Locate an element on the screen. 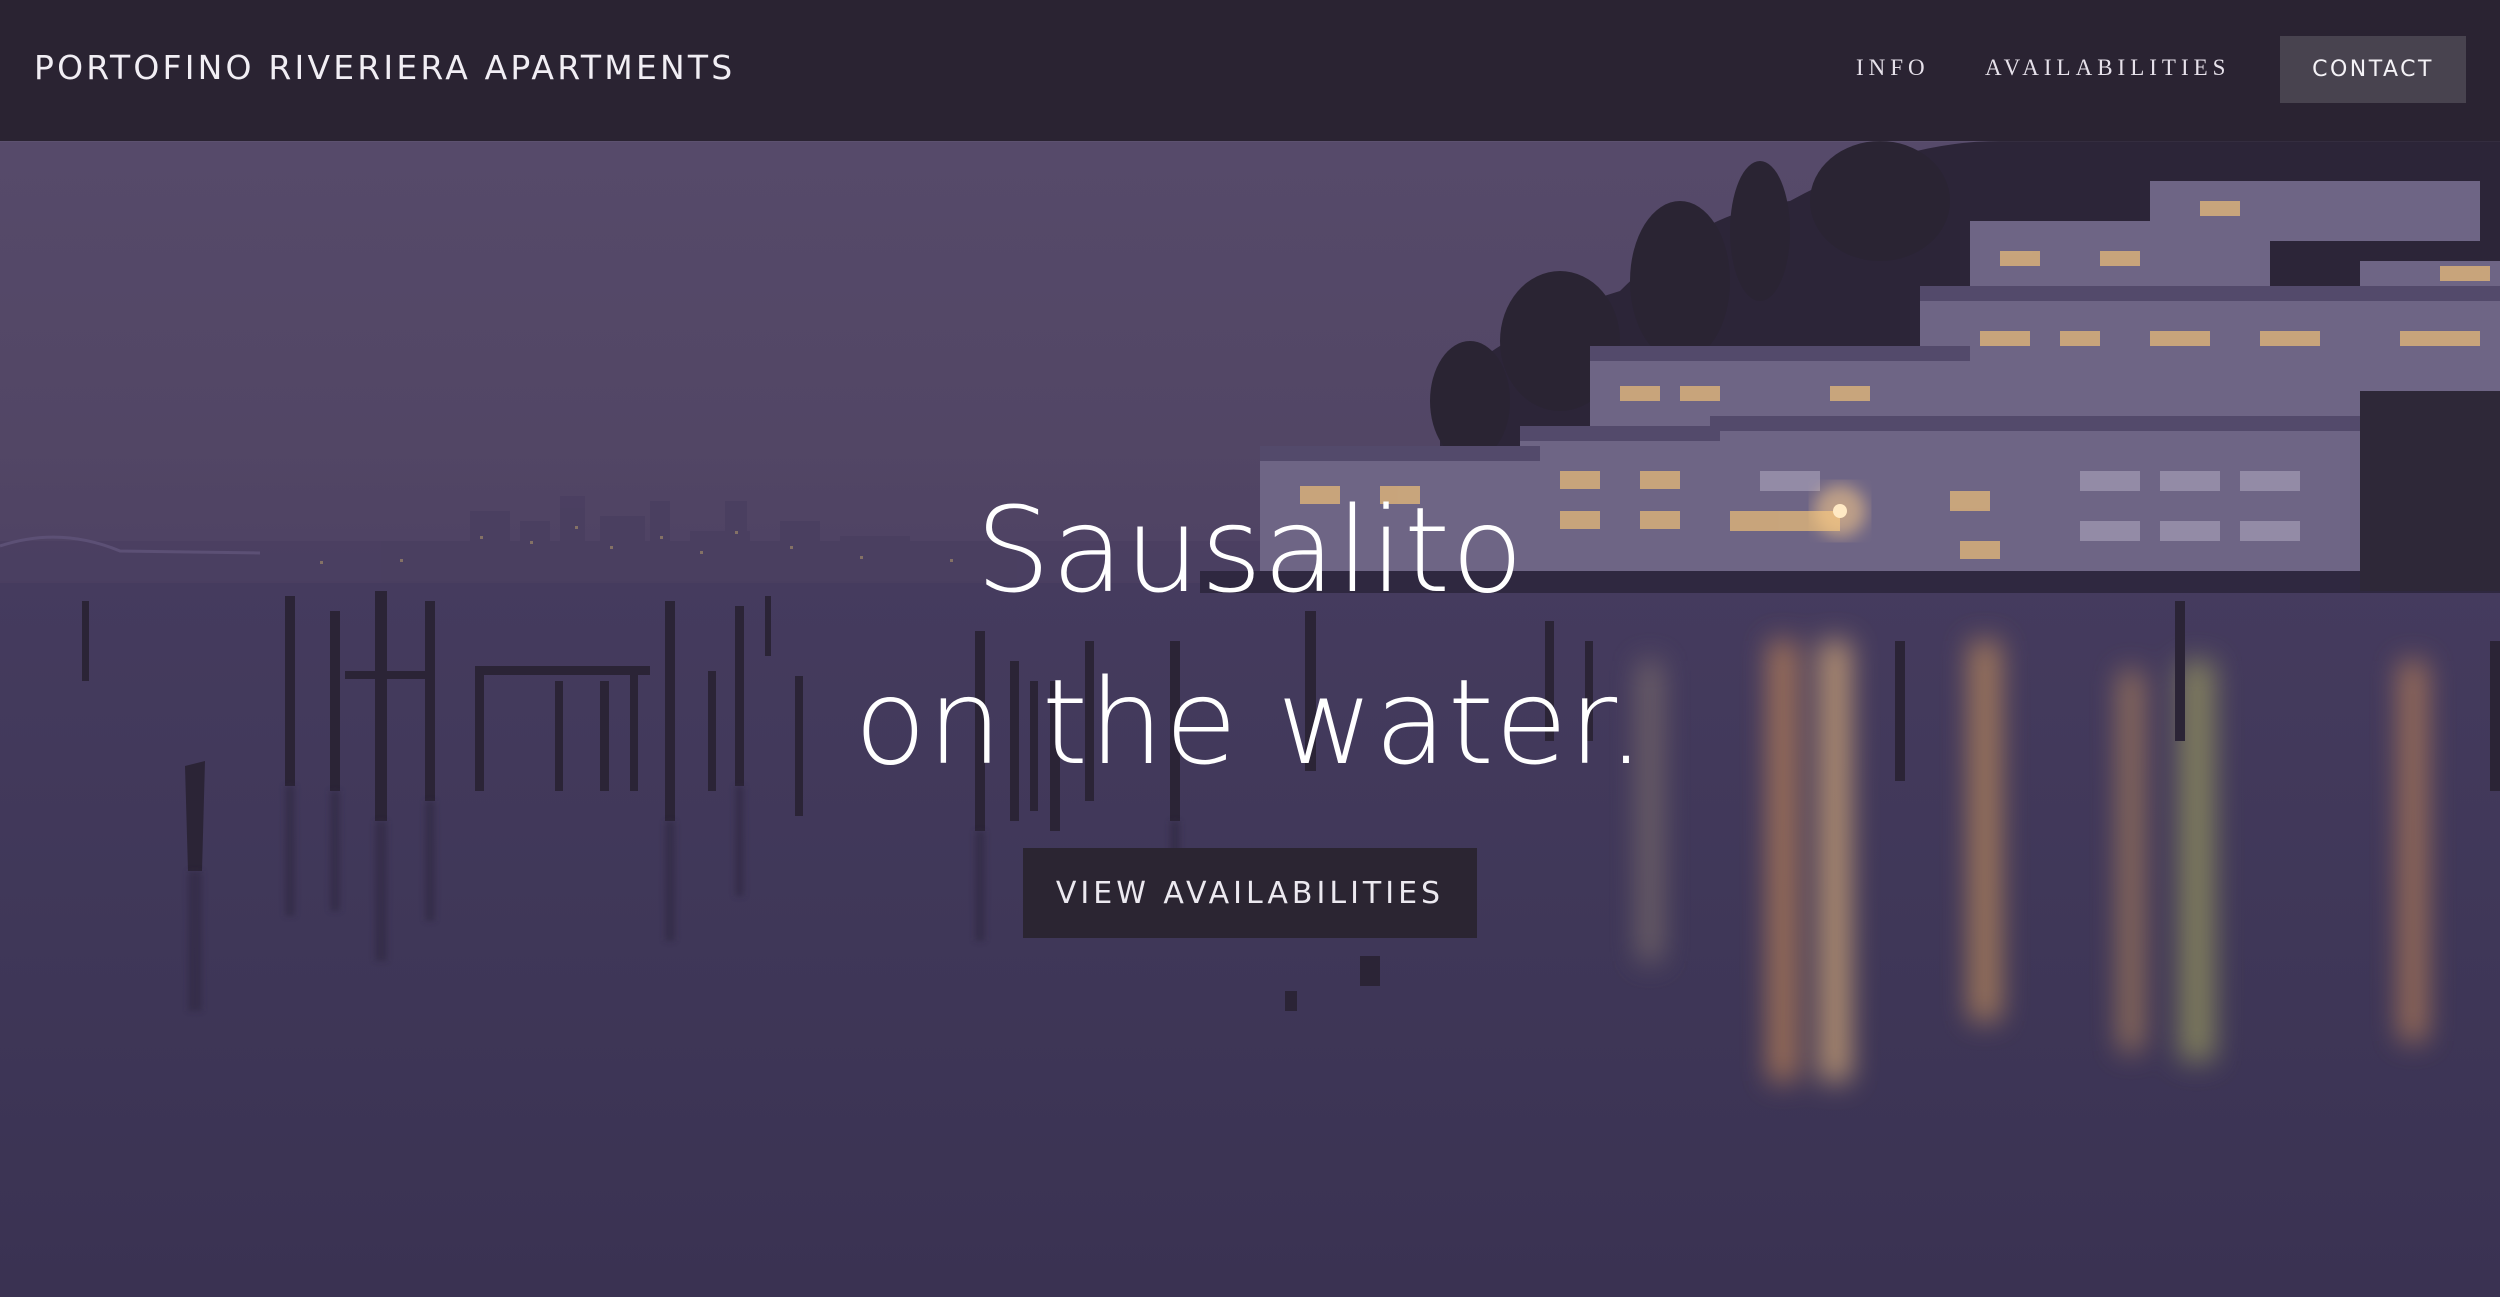 This screenshot has width=2500, height=1297. contact-button: CONTACT is located at coordinates (2373, 69).